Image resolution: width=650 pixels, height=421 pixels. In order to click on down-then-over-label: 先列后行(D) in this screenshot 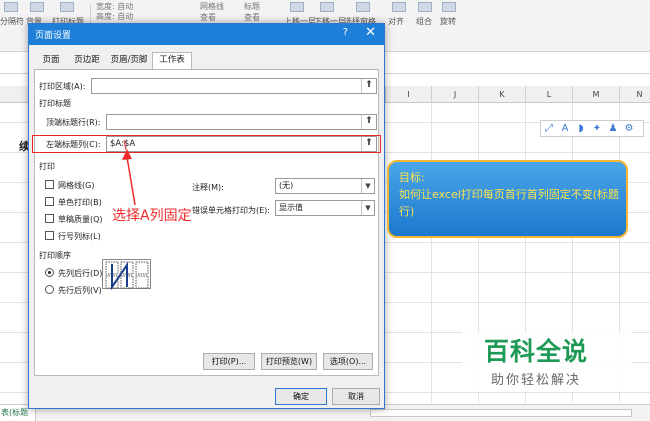, I will do `click(80, 273)`.